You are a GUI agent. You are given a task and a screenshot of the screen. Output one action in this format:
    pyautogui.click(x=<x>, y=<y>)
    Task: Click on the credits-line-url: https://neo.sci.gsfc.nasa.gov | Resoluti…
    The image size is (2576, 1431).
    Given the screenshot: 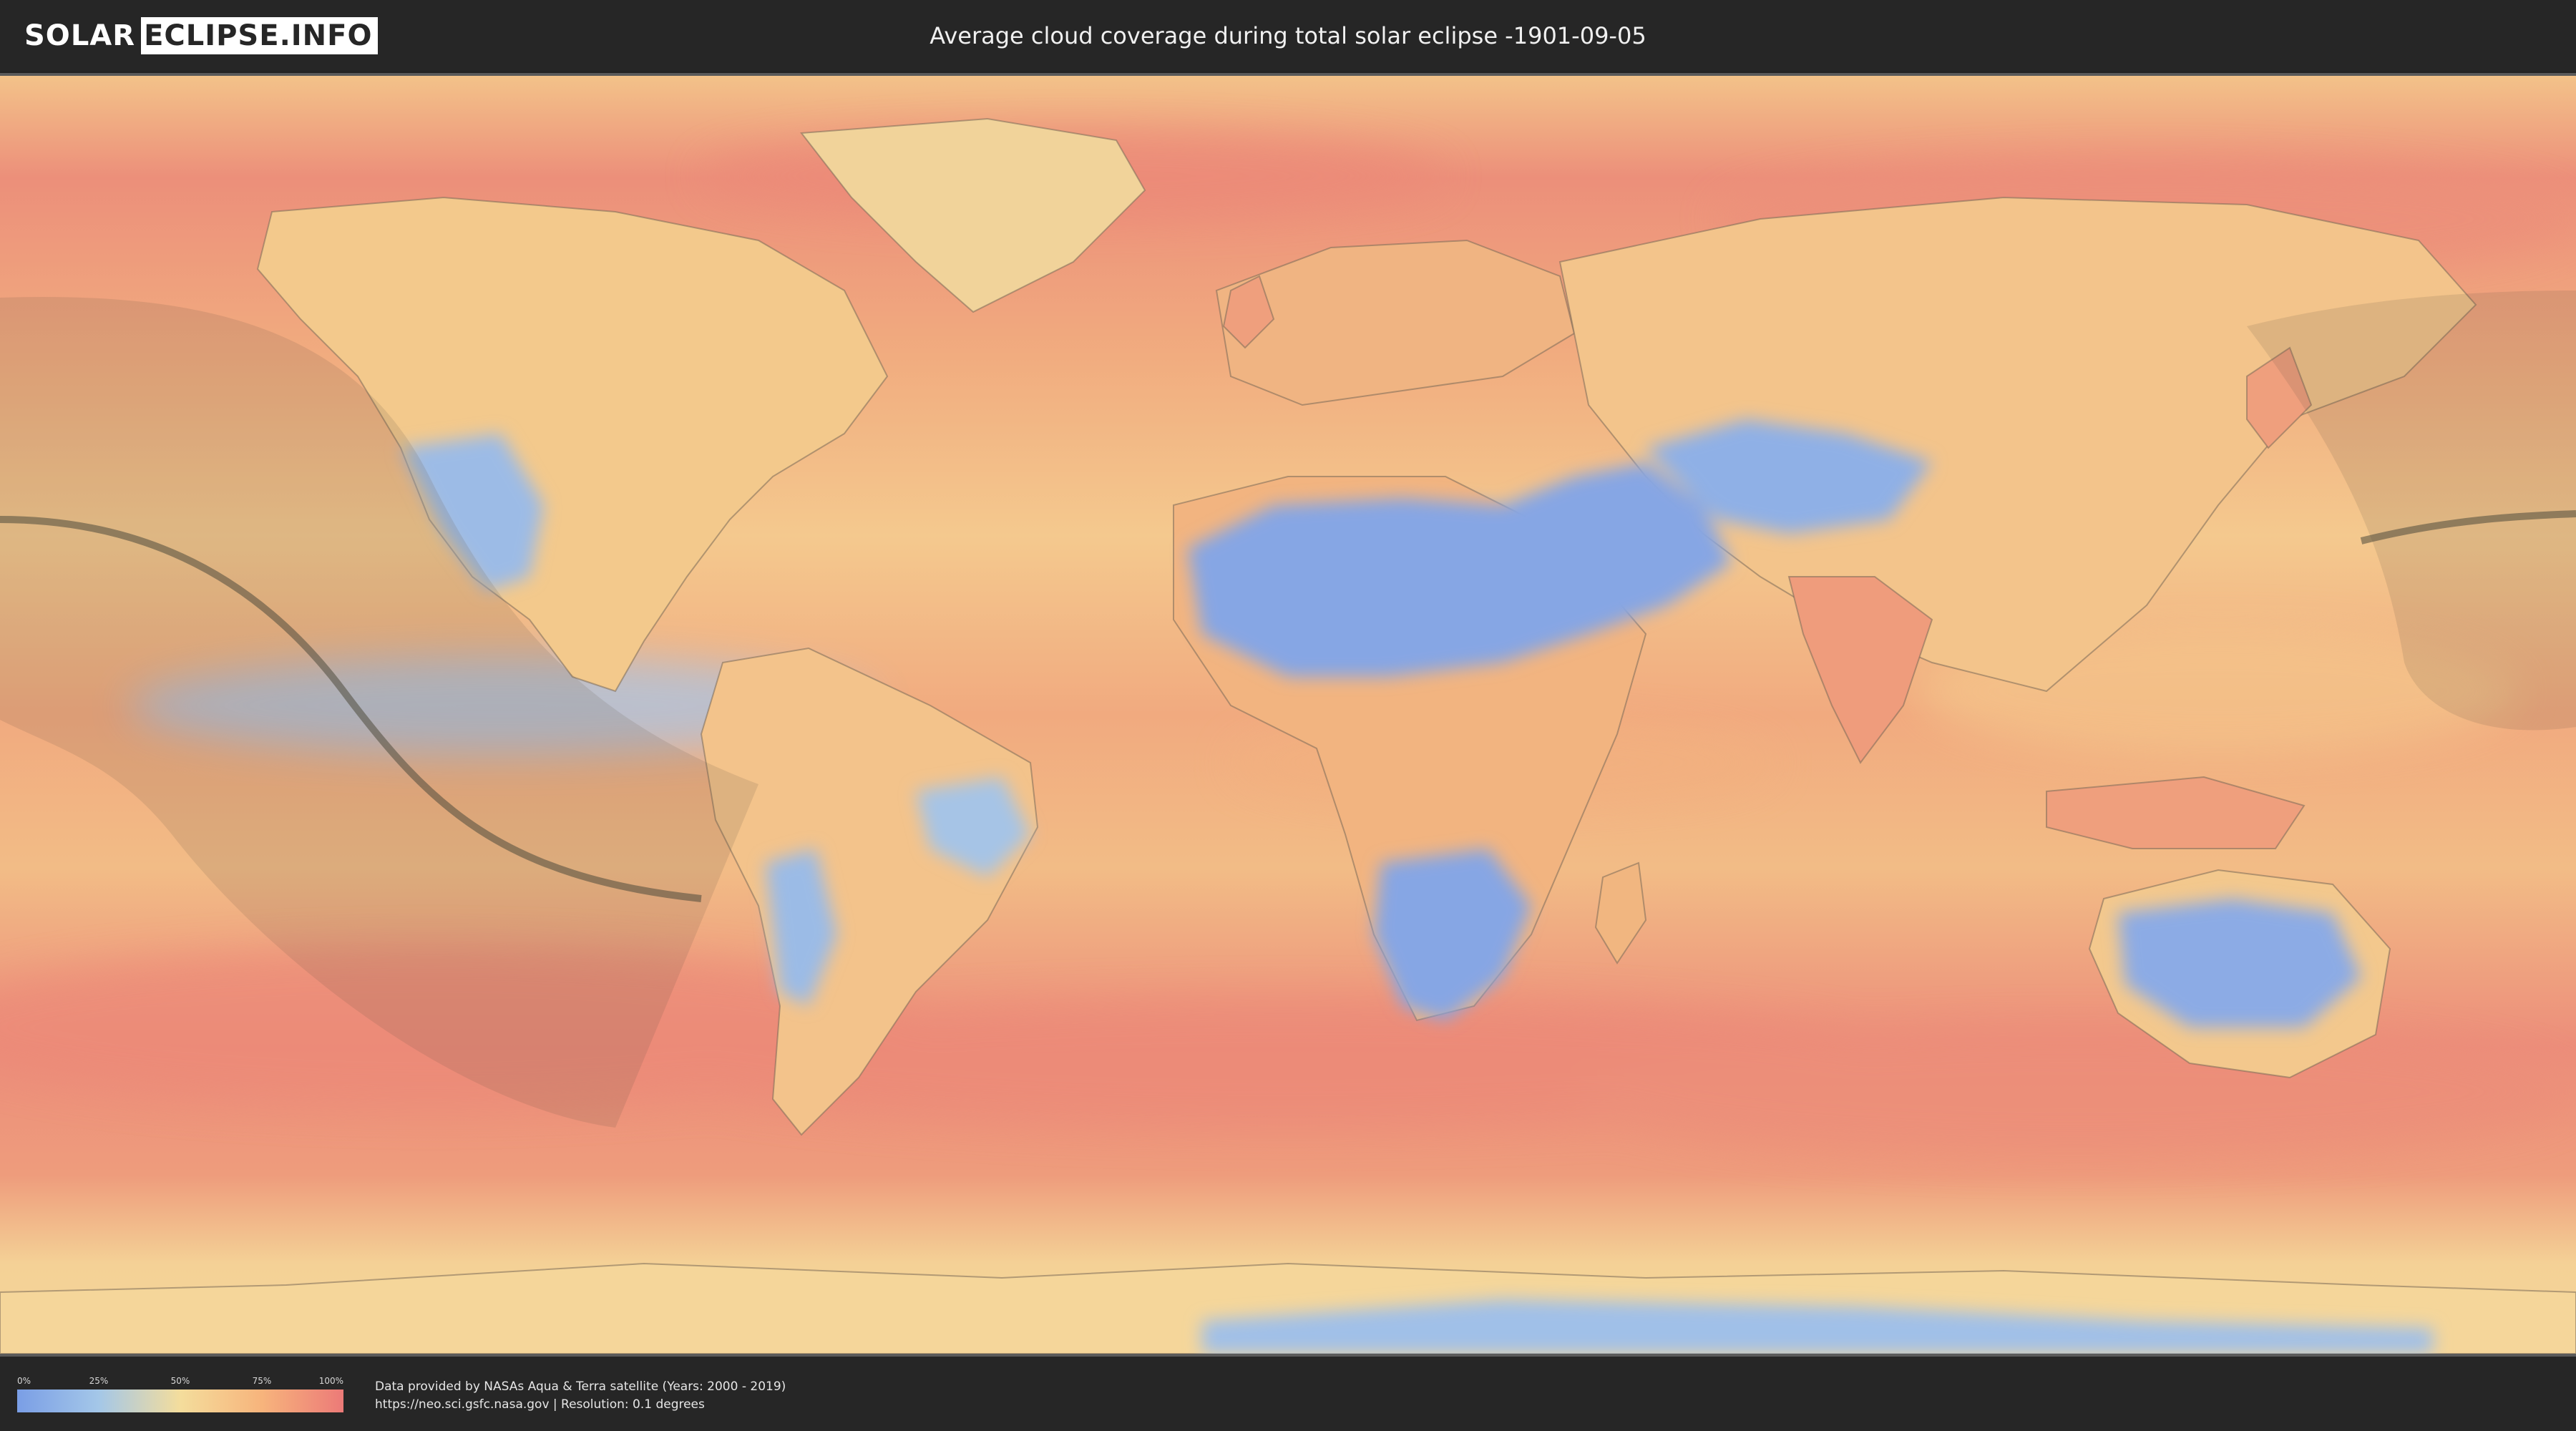 What is the action you would take?
    pyautogui.click(x=580, y=1405)
    